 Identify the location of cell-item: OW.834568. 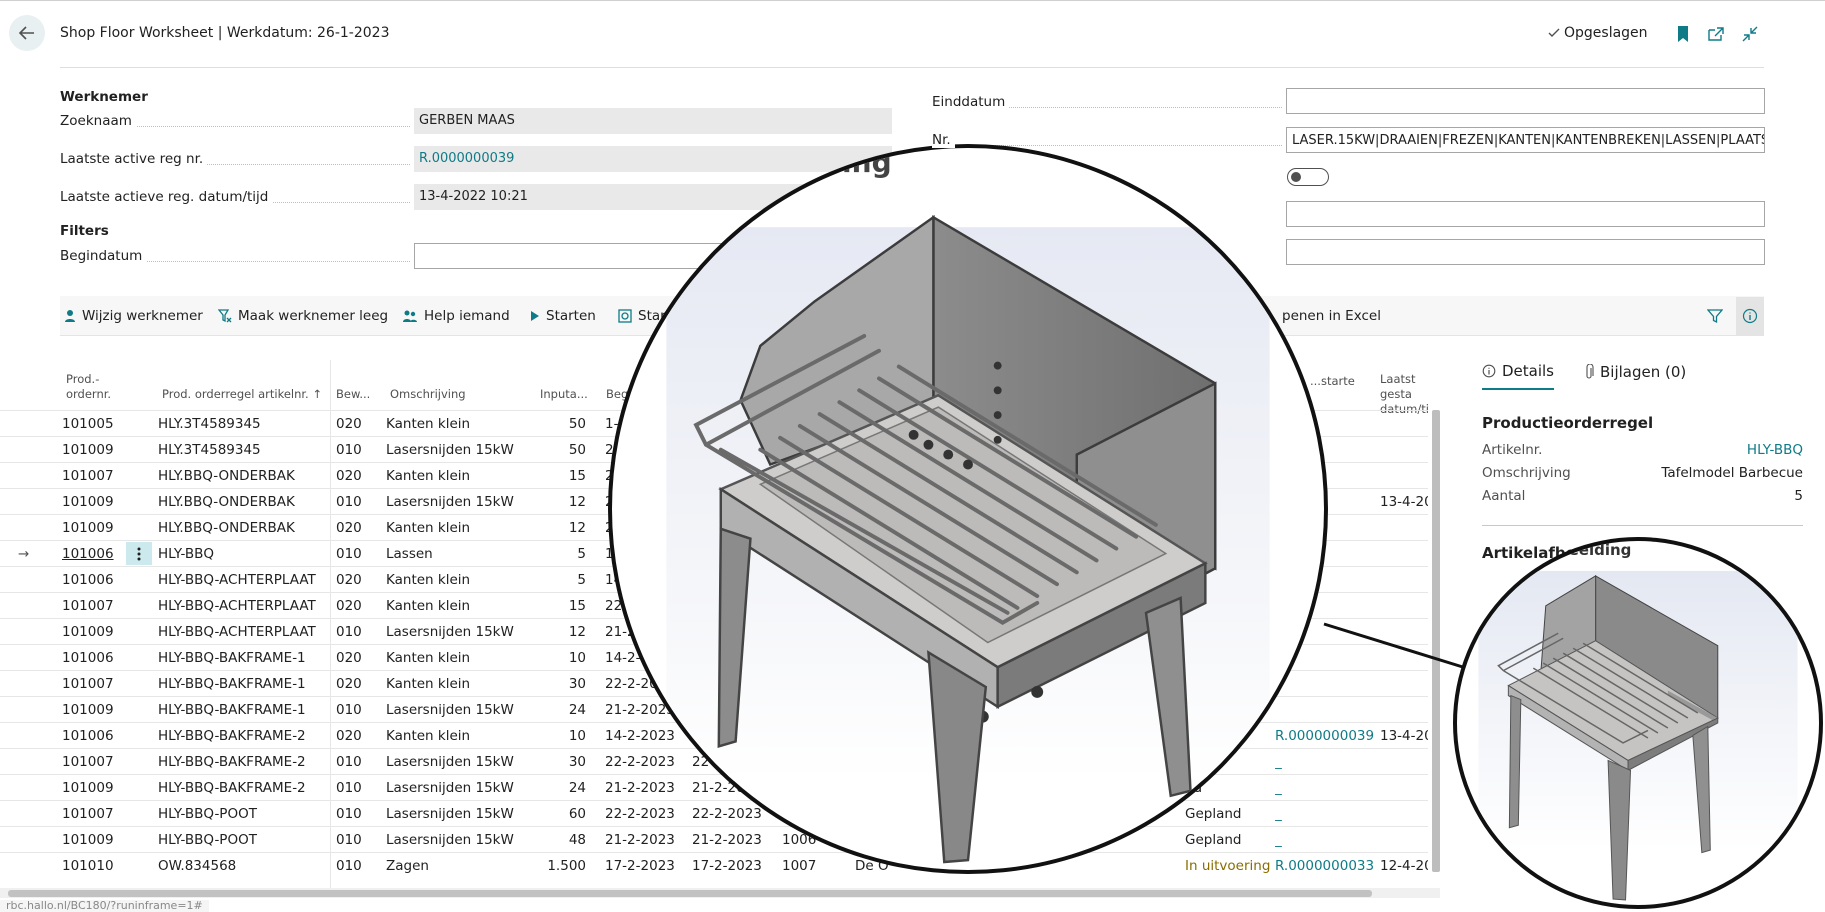
(243, 866).